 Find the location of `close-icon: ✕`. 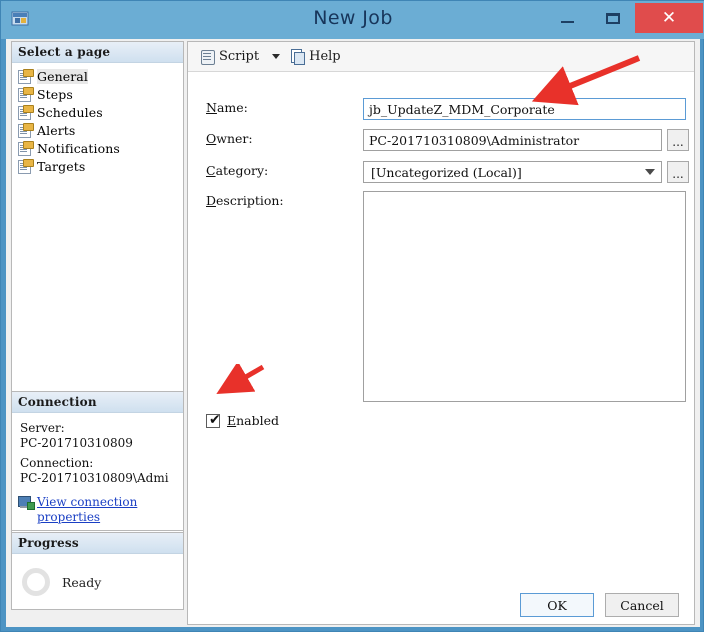

close-icon: ✕ is located at coordinates (669, 17).